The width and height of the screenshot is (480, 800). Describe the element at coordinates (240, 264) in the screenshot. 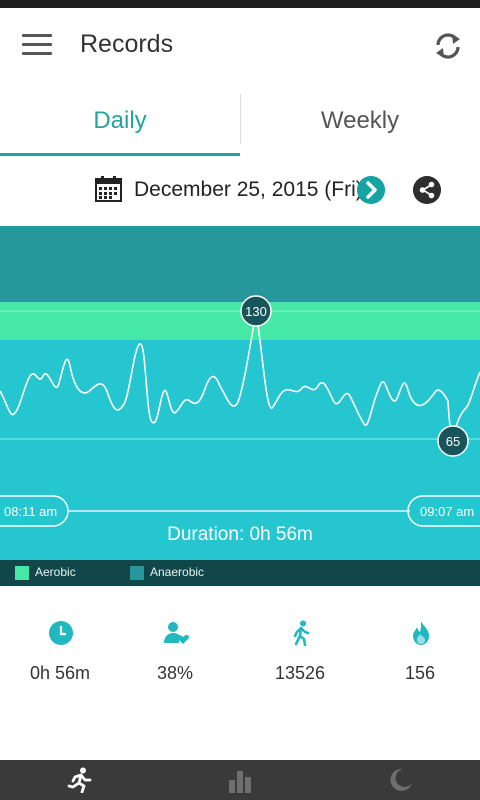

I see `anaerobic-zone-band` at that location.